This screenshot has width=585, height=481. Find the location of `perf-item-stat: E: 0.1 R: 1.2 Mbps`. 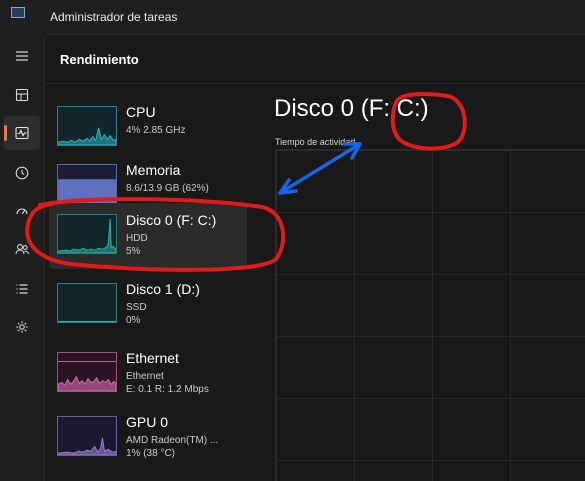

perf-item-stat: E: 0.1 R: 1.2 Mbps is located at coordinates (167, 389).